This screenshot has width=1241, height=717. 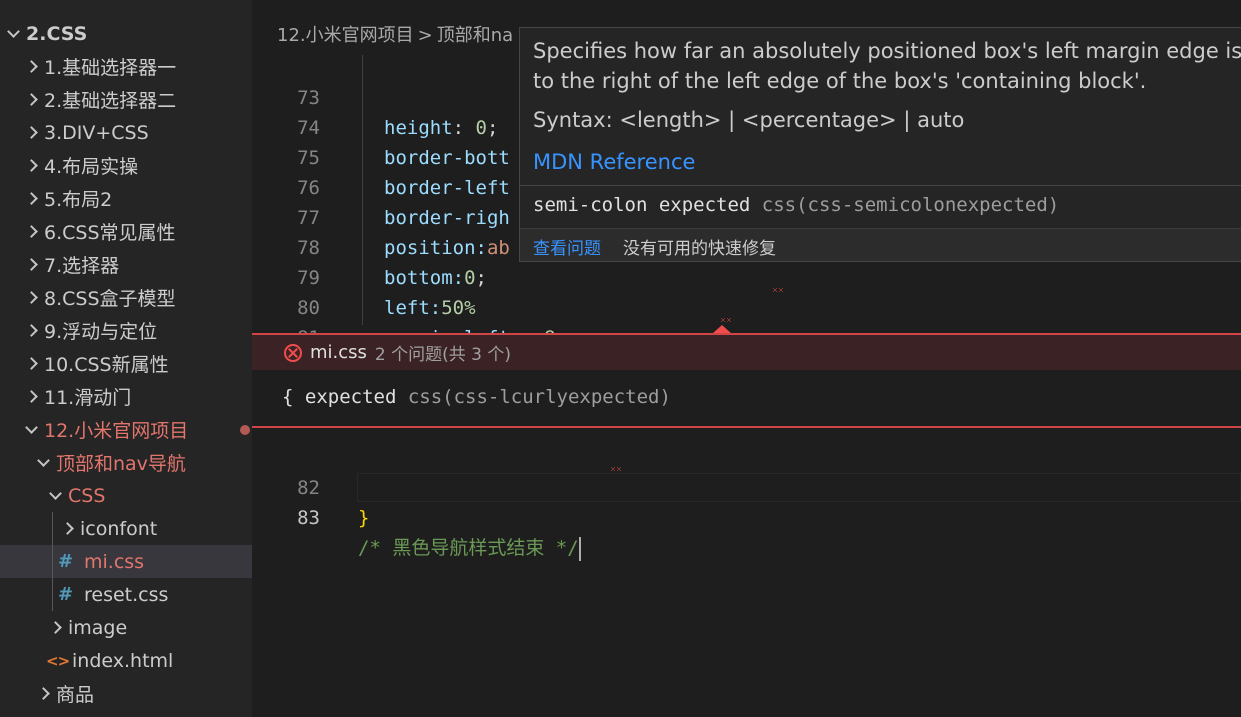 I want to click on line-number: 83, so click(x=308, y=518).